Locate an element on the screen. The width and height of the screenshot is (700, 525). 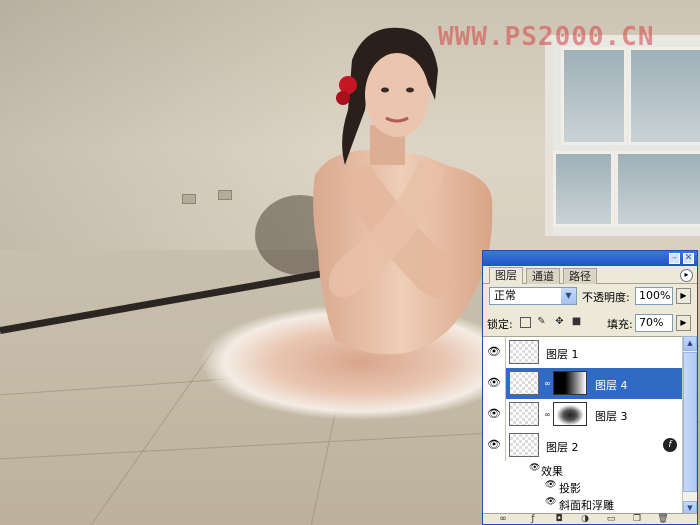
palette-footer: ∞ ƒ ◘ ◑ ▭ ❐ 🗑 is located at coordinates (590, 518).